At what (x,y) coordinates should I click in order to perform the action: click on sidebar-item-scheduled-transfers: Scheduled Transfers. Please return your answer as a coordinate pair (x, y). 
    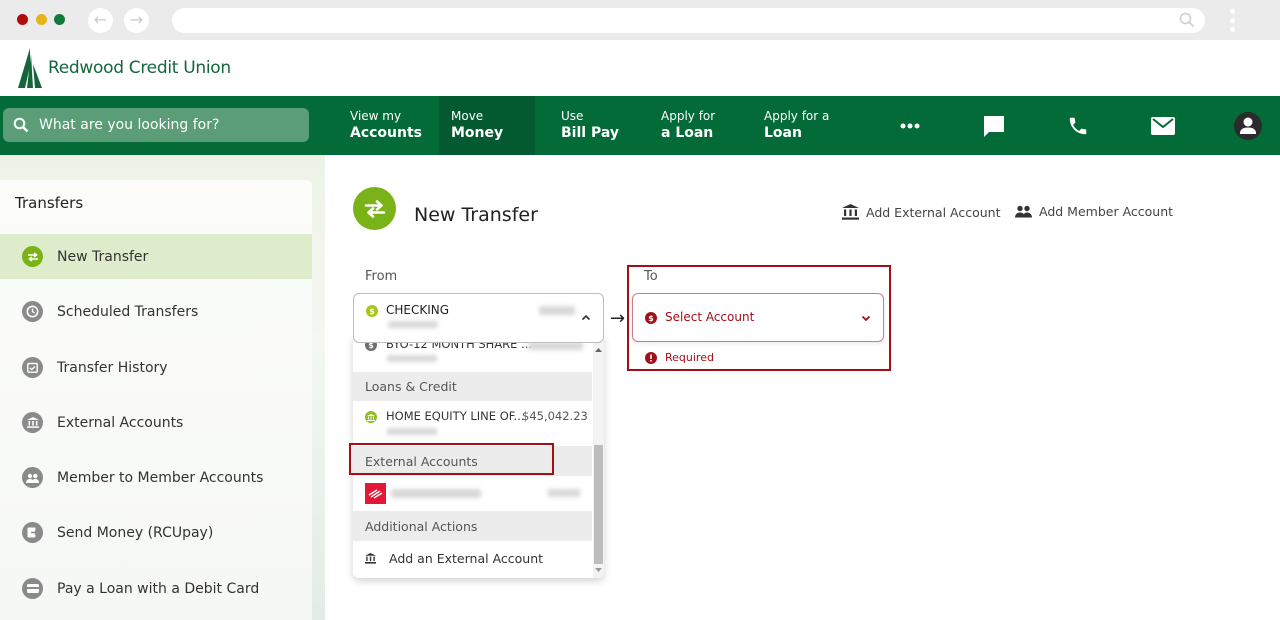
    Looking at the image, I should click on (156, 311).